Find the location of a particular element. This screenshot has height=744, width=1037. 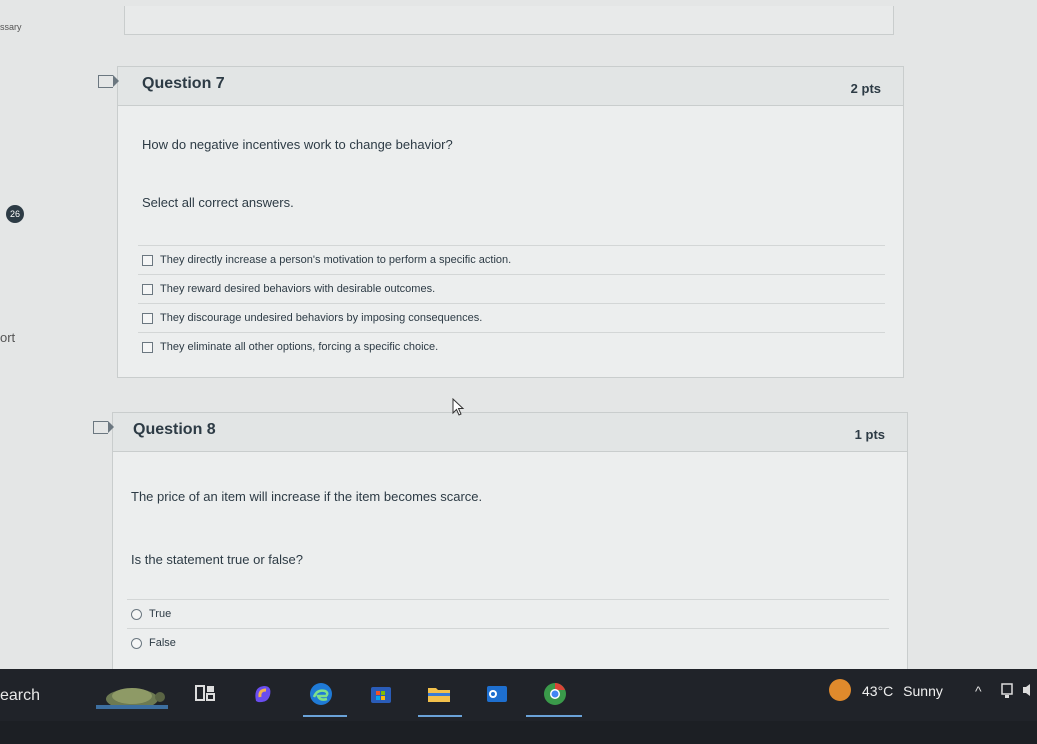

taskbar: earch 43°C Sunny ^ is located at coordinates (518, 706).